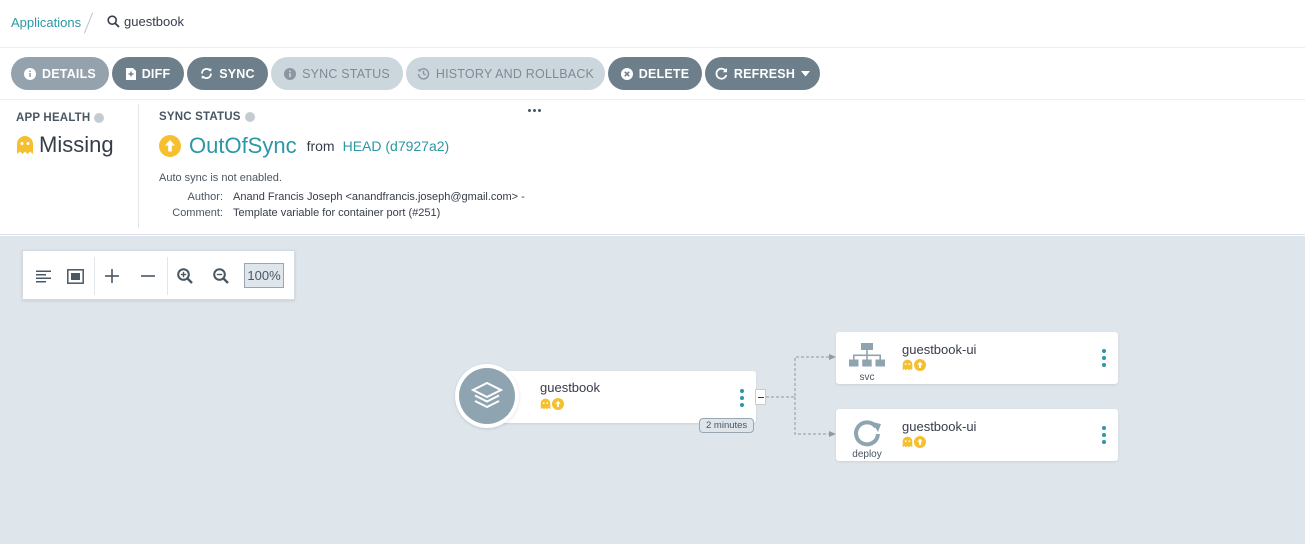 This screenshot has width=1305, height=544. I want to click on breadcrumb-current: guestbook, so click(145, 21).